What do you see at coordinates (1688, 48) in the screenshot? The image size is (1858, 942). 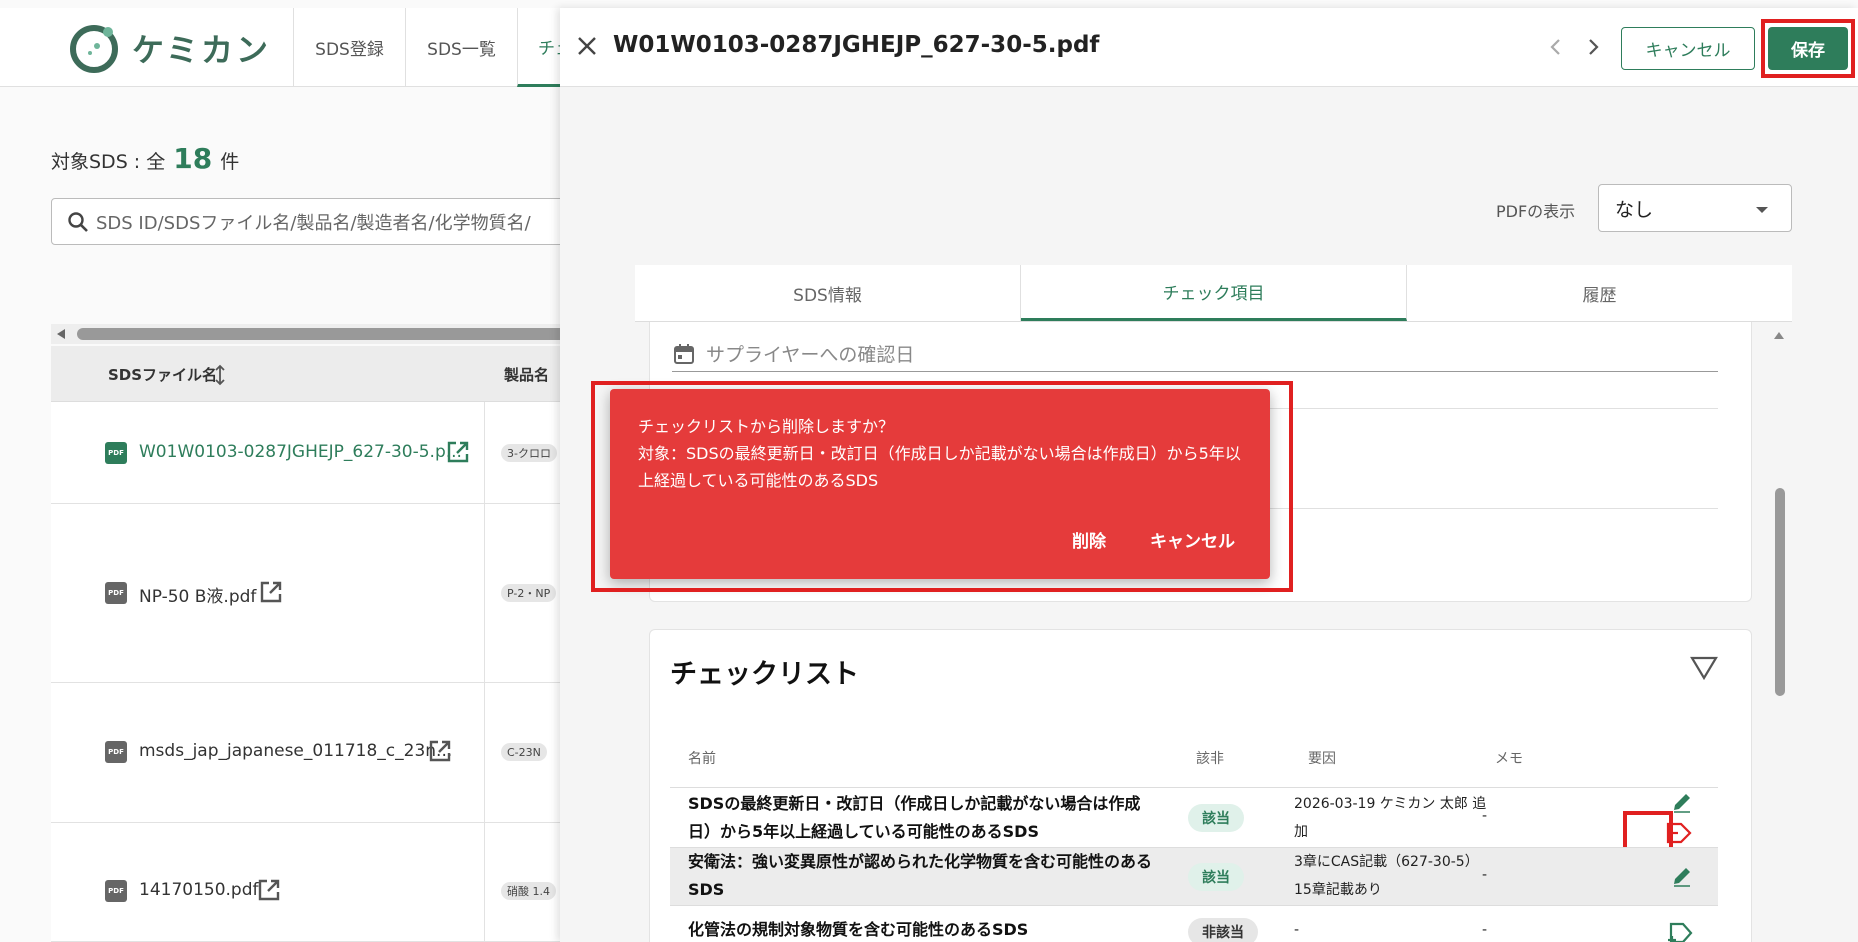 I see `cancel-button: キャンセル` at bounding box center [1688, 48].